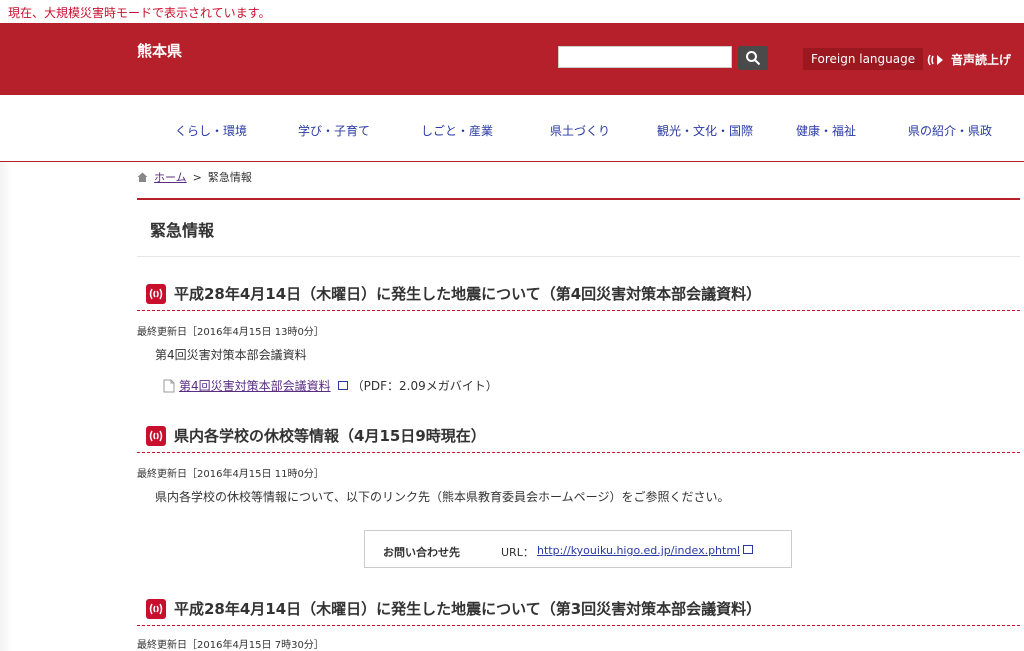 Image resolution: width=1024 pixels, height=651 pixels. I want to click on page-heading-box: 緊急情報, so click(578, 227).